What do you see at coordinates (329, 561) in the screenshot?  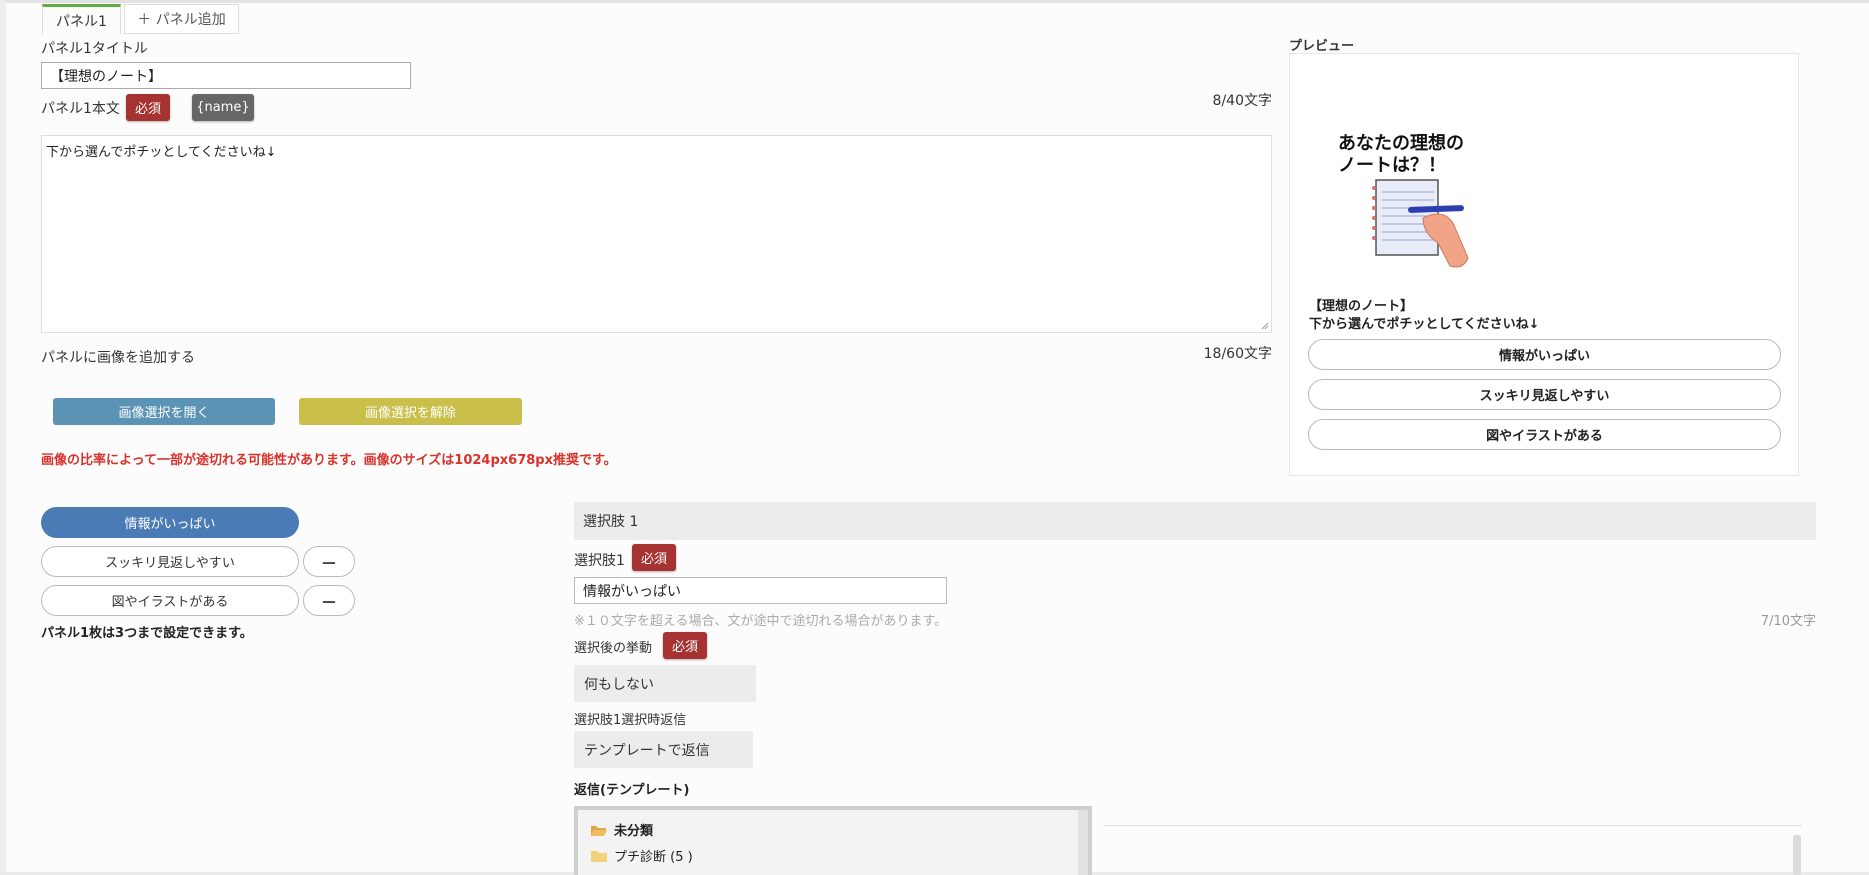 I see `remove-choice-2-button: －` at bounding box center [329, 561].